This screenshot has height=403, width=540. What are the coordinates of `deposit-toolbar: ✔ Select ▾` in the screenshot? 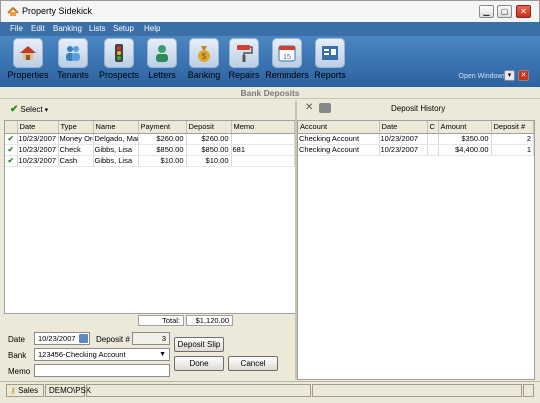 It's located at (150, 109).